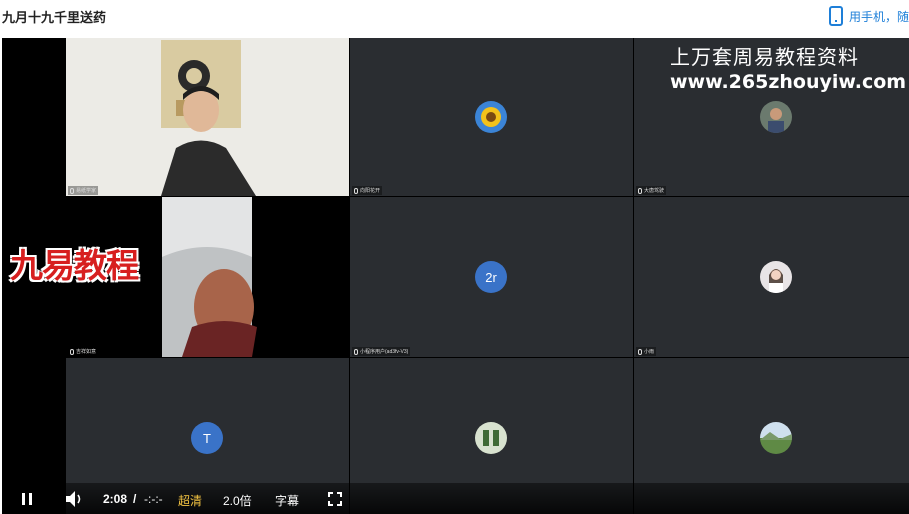 The image size is (909, 514). What do you see at coordinates (27, 499) in the screenshot?
I see `pause-icon` at bounding box center [27, 499].